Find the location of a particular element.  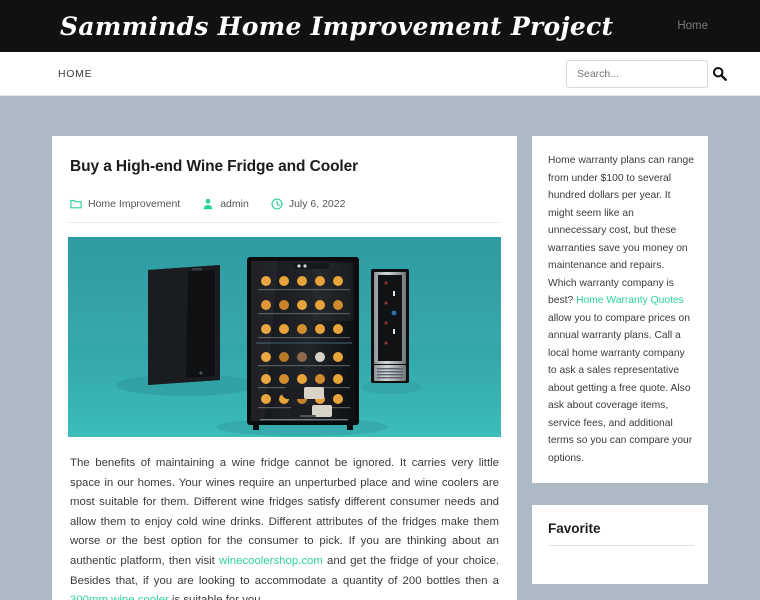

post-author: admin is located at coordinates (225, 204).